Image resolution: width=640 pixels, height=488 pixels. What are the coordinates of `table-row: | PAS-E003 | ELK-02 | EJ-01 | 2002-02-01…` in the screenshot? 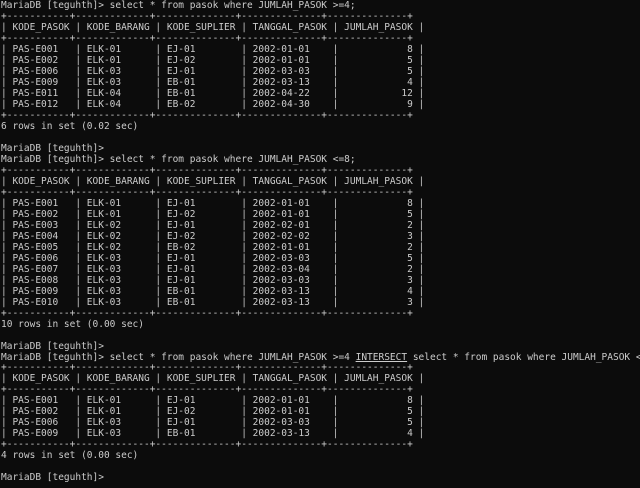 It's located at (213, 225).